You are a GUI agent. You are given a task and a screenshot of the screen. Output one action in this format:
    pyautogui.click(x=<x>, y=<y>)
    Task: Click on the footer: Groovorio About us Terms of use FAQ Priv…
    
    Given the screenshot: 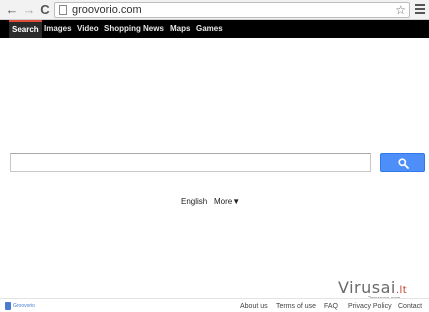 What is the action you would take?
    pyautogui.click(x=214, y=305)
    